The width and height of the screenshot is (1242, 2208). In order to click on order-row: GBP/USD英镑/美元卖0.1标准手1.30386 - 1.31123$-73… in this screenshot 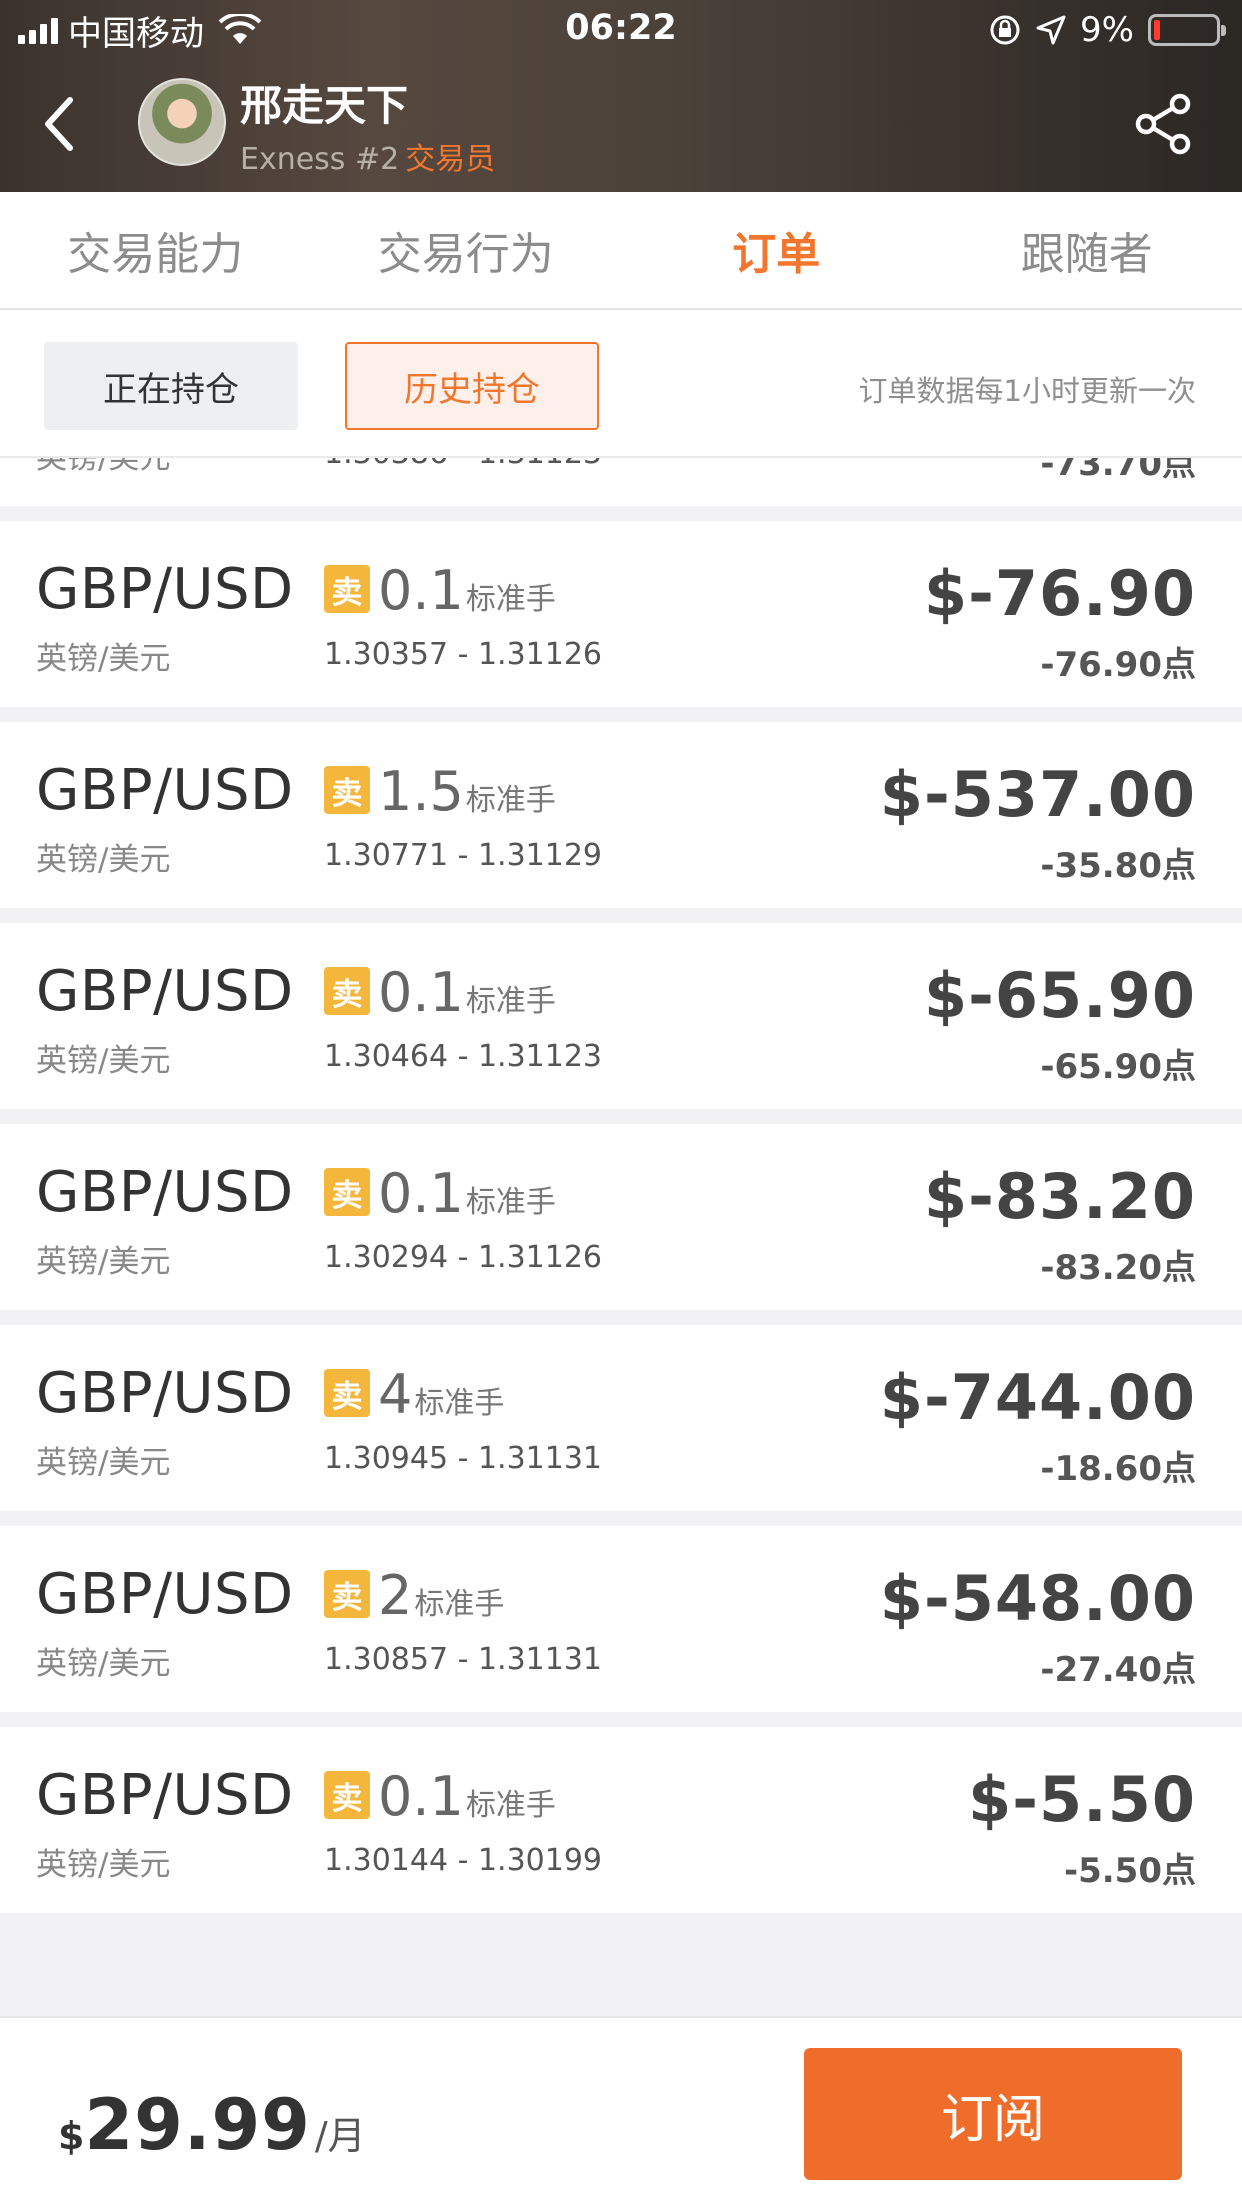, I will do `click(621, 482)`.